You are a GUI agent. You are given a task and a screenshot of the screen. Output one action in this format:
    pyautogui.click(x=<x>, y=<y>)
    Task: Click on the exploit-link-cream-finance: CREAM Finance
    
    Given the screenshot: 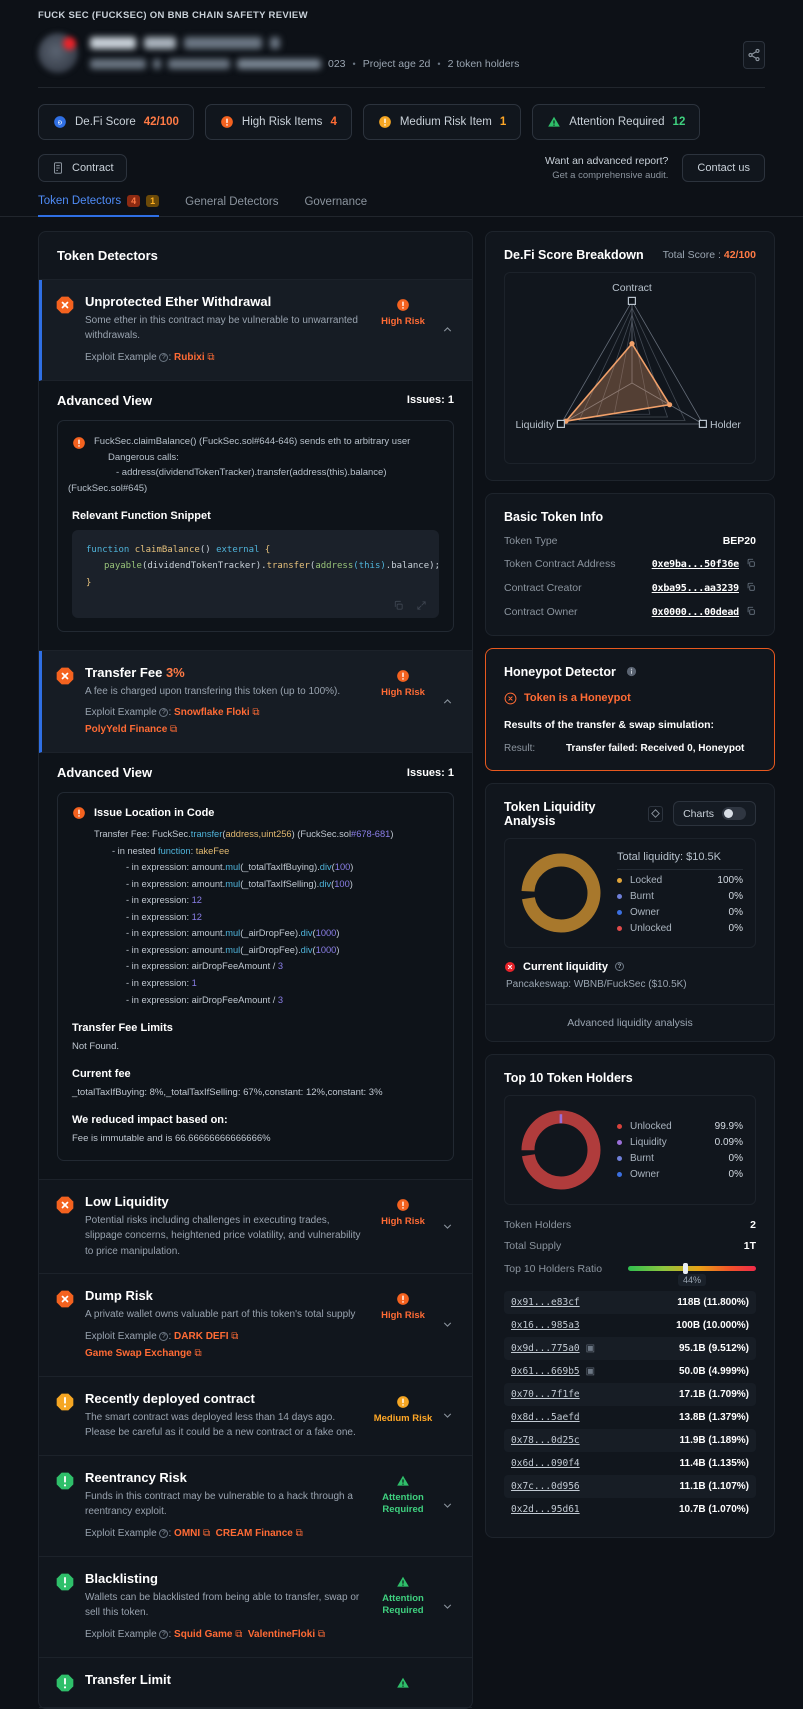 What is the action you would take?
    pyautogui.click(x=254, y=1533)
    